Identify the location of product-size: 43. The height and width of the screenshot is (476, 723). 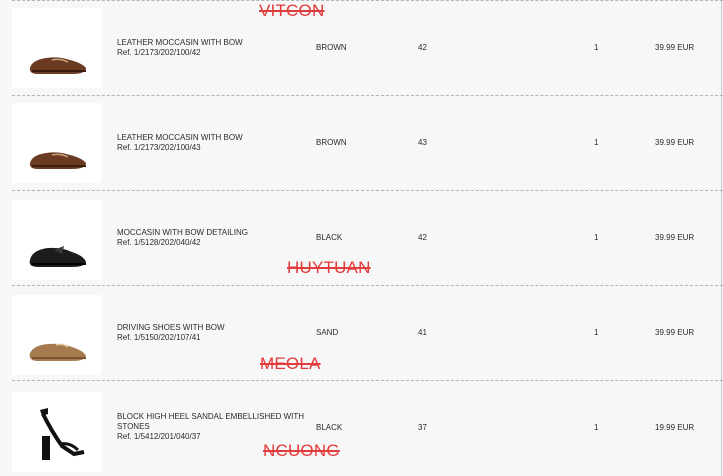
(422, 142).